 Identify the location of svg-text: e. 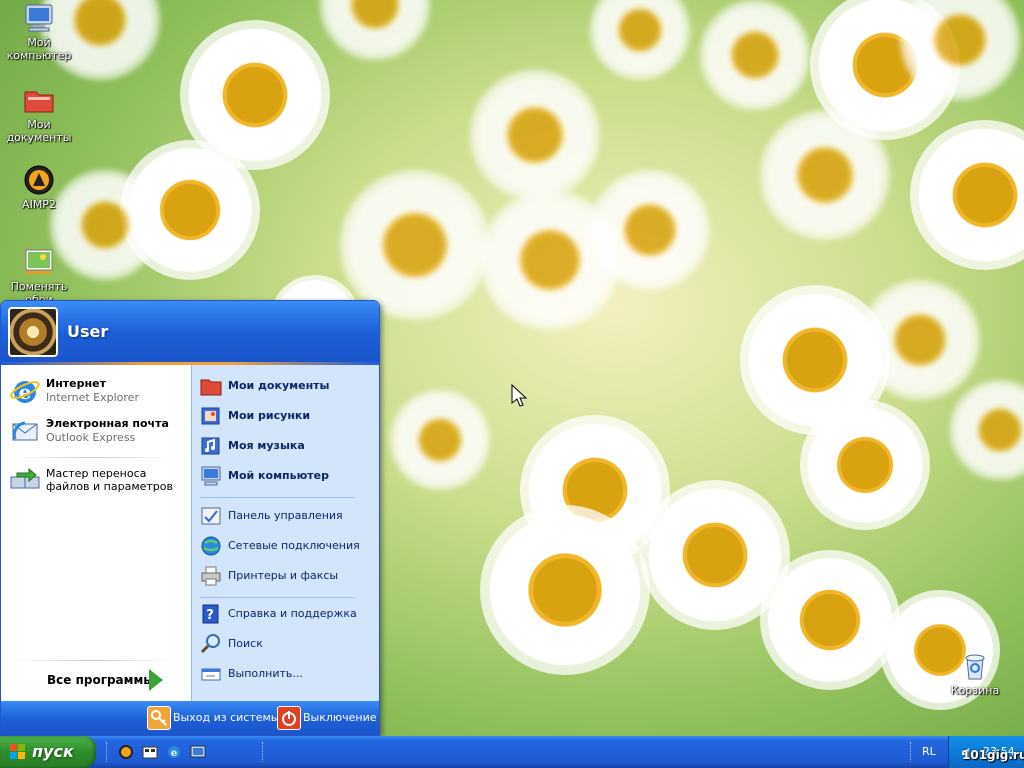
(174, 753).